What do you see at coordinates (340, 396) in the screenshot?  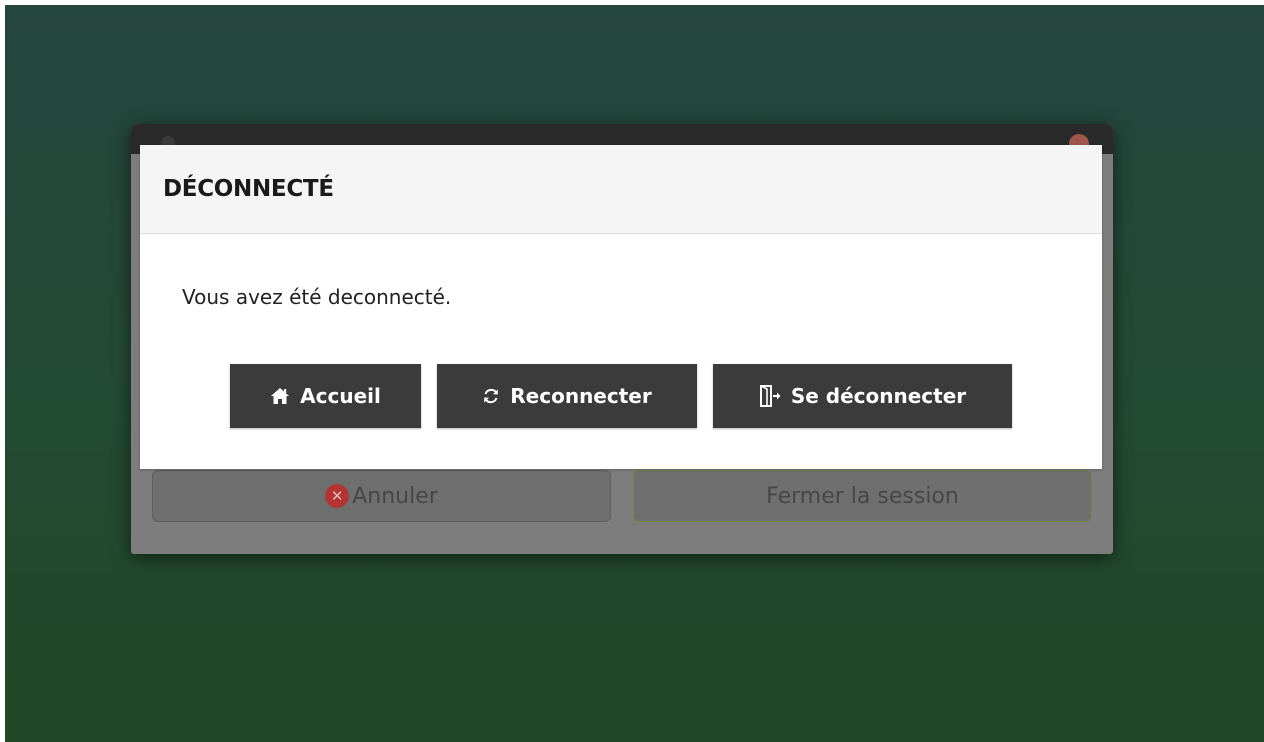 I see `home-button-label: Accueil` at bounding box center [340, 396].